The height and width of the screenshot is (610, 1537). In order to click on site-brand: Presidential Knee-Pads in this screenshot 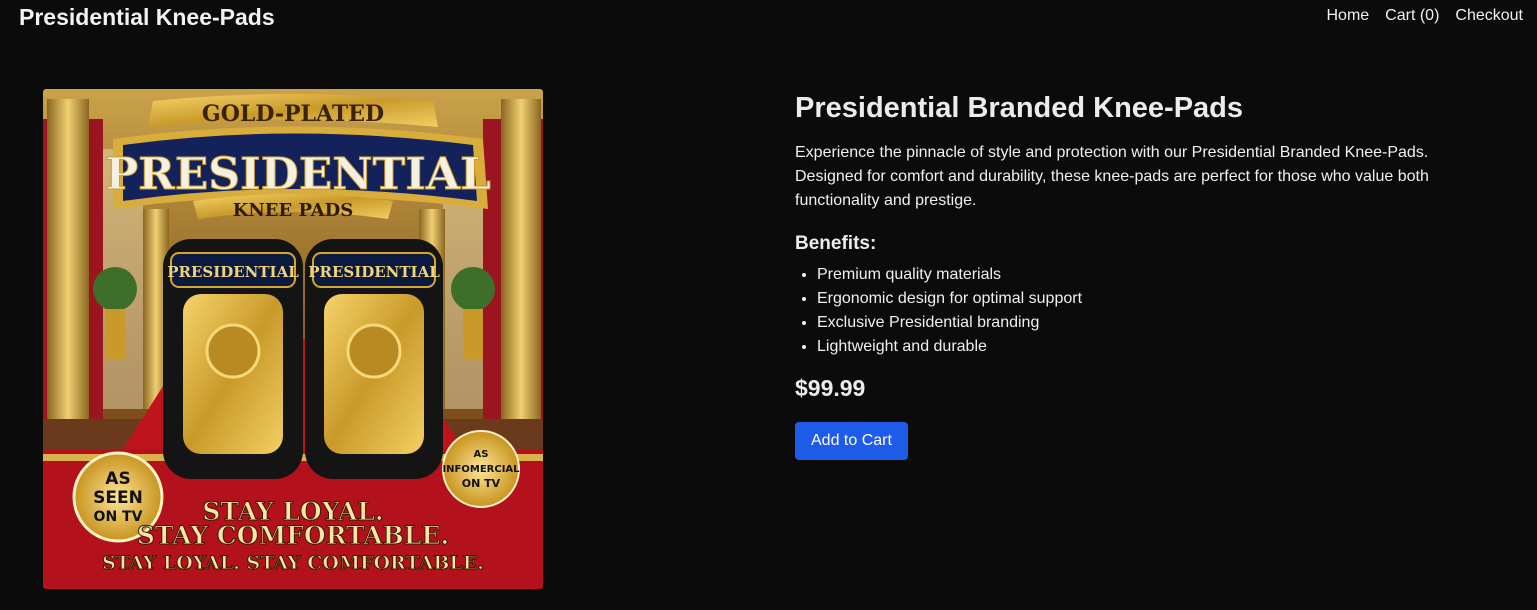, I will do `click(147, 17)`.